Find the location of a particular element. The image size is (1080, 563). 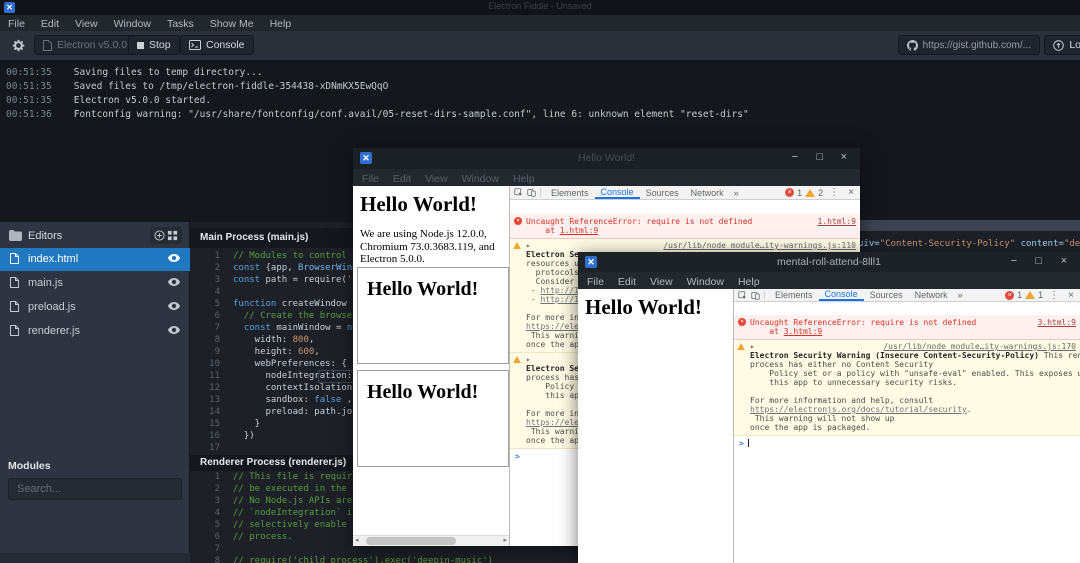

warning-source-link: /usr/lib/node_module…ity-warnings.js:170 is located at coordinates (979, 346).